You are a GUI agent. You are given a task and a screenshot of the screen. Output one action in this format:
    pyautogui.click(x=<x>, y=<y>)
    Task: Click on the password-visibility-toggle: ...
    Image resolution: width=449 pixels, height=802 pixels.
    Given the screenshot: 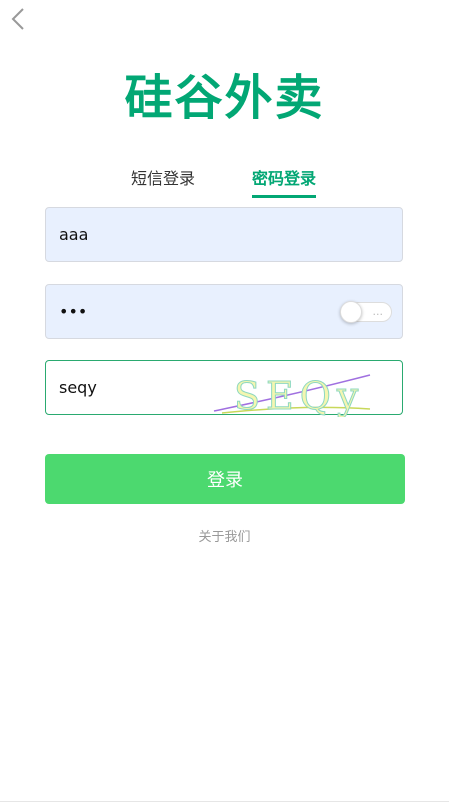 What is the action you would take?
    pyautogui.click(x=366, y=312)
    